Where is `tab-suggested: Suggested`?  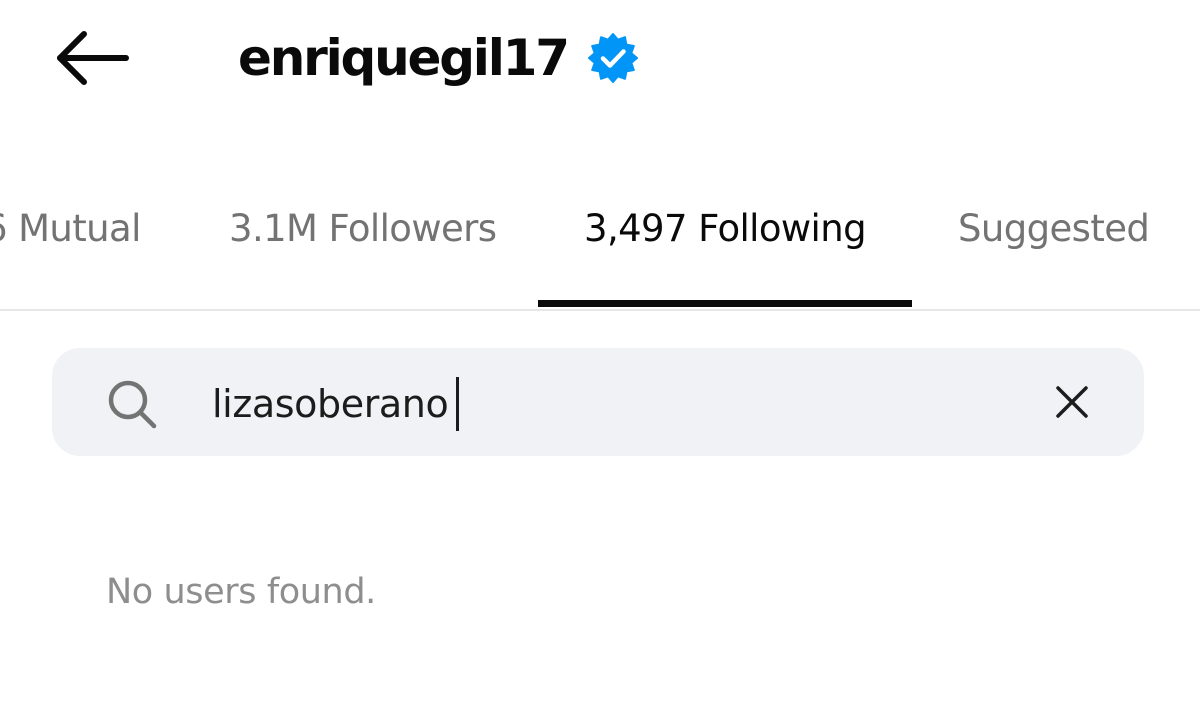
tab-suggested: Suggested is located at coordinates (1054, 228).